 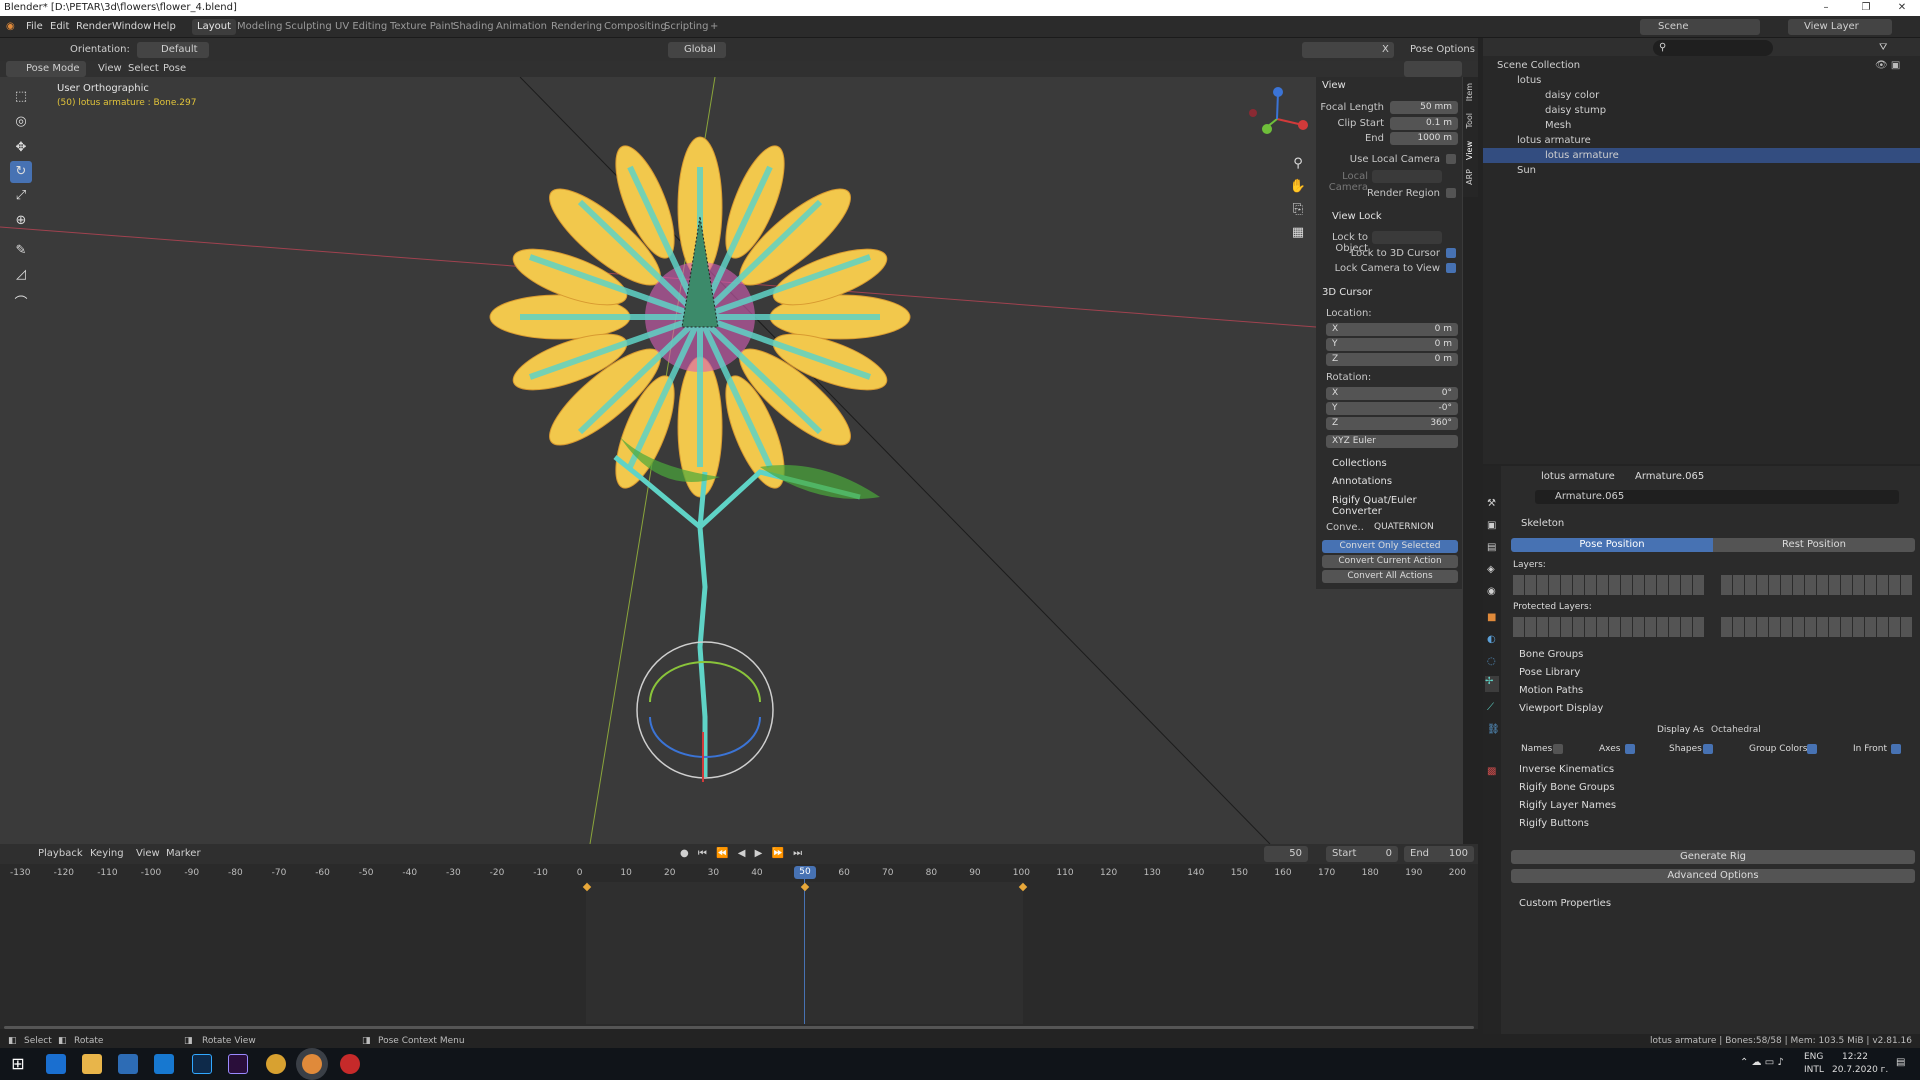 What do you see at coordinates (1855, 1057) in the screenshot?
I see `clock-time: 12:22` at bounding box center [1855, 1057].